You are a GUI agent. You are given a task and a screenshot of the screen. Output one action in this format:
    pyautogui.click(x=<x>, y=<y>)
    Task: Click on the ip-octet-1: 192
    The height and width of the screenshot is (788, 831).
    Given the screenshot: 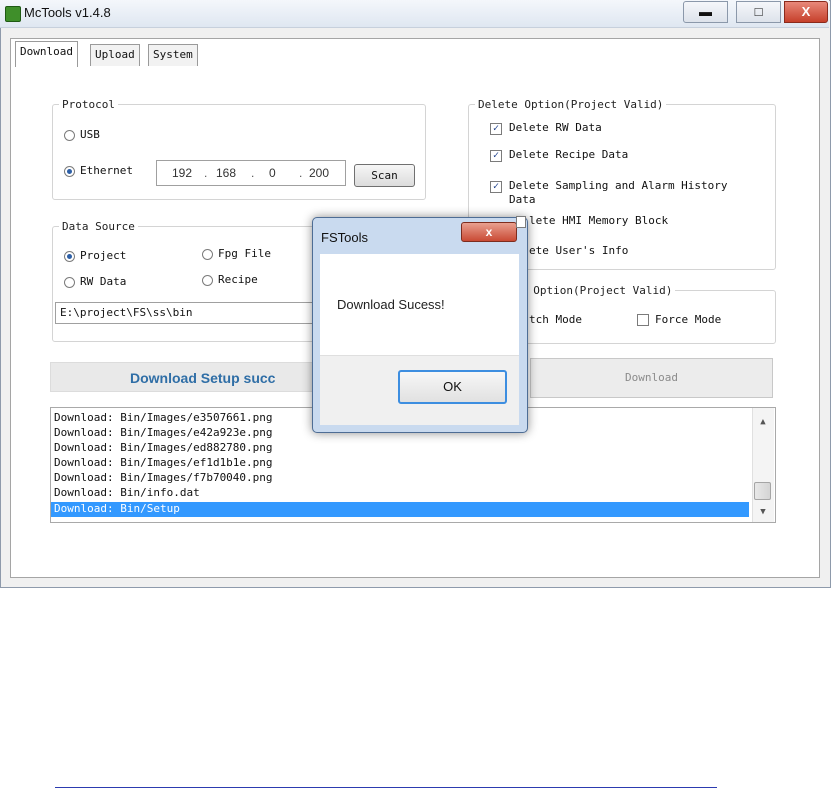 What is the action you would take?
    pyautogui.click(x=182, y=173)
    